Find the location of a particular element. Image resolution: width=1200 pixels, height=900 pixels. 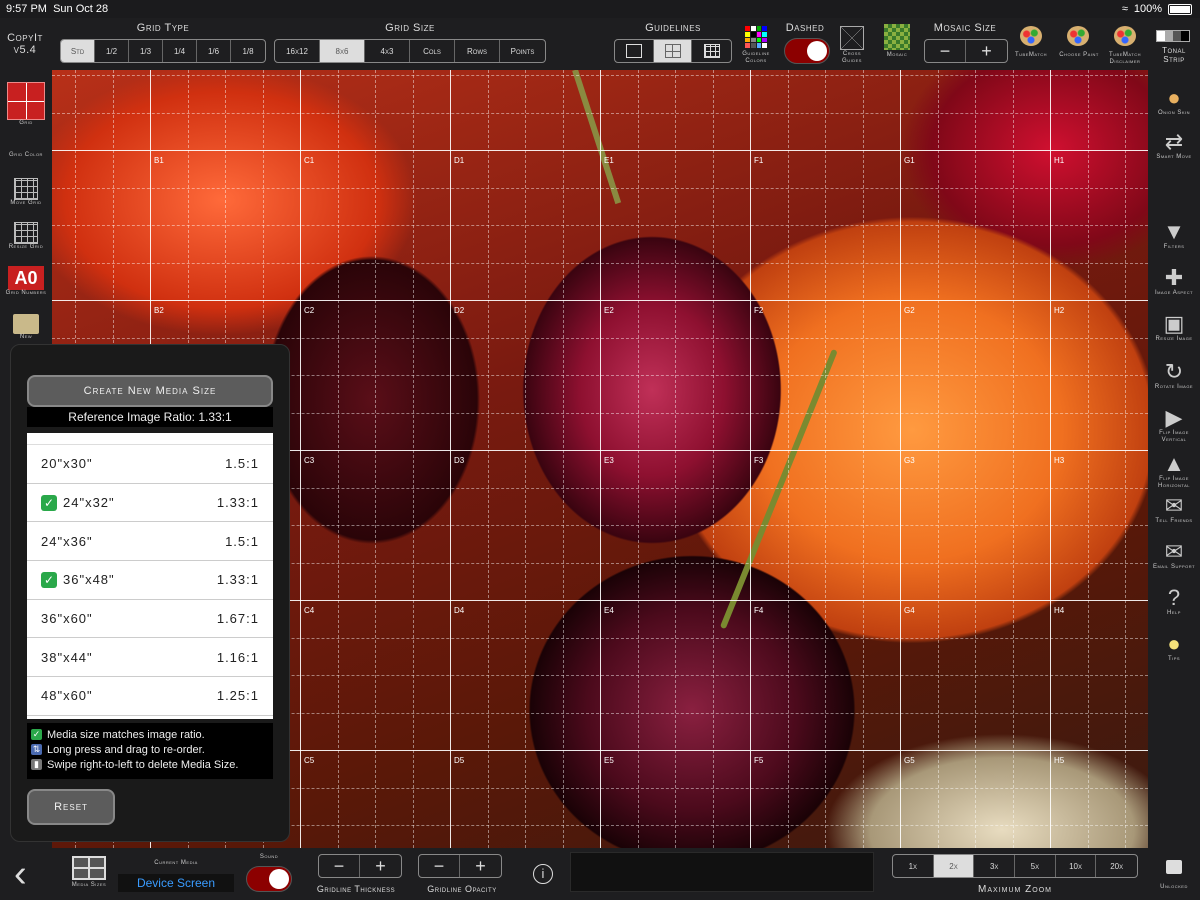

guidelines-label: Guidelines is located at coordinates (673, 28).